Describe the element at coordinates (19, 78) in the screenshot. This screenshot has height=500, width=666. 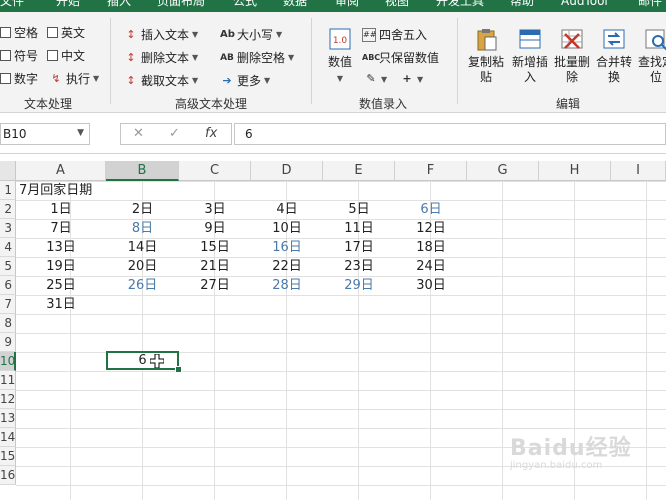
I see `number-checkbox: 数字` at that location.